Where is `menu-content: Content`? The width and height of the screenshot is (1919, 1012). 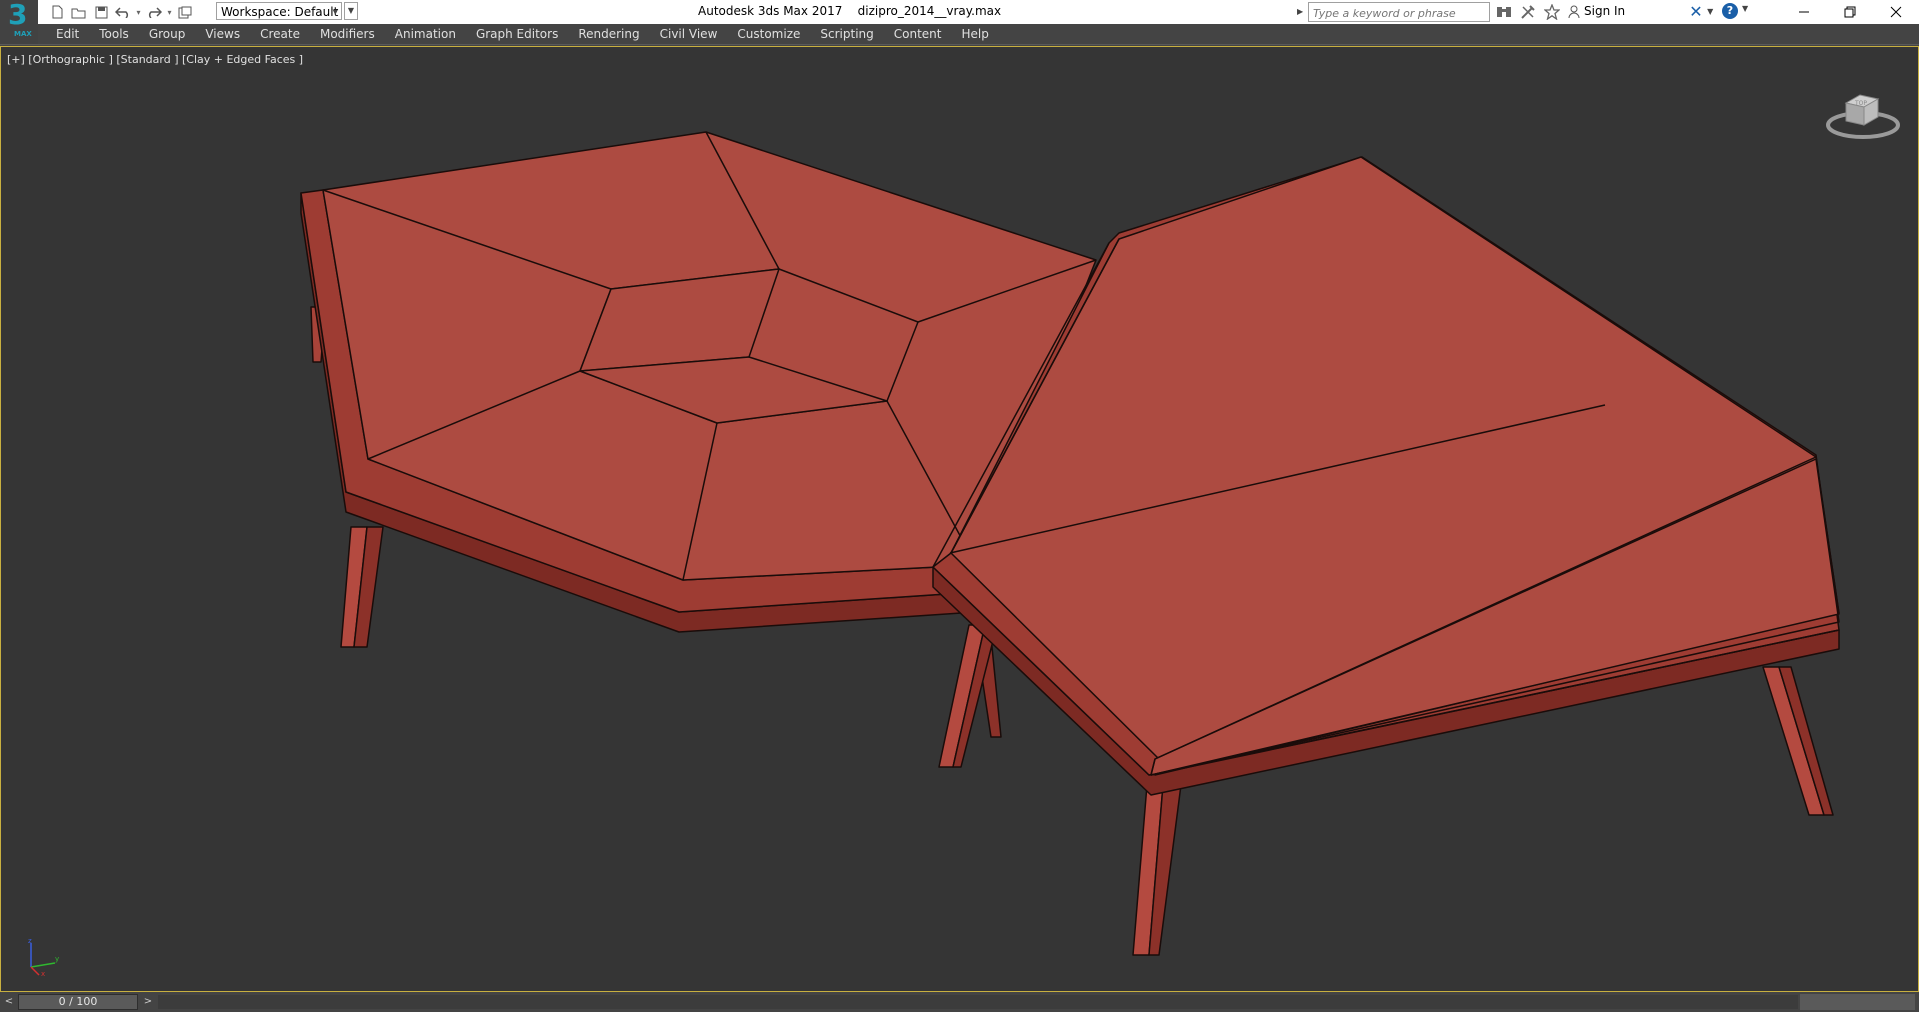 menu-content: Content is located at coordinates (918, 34).